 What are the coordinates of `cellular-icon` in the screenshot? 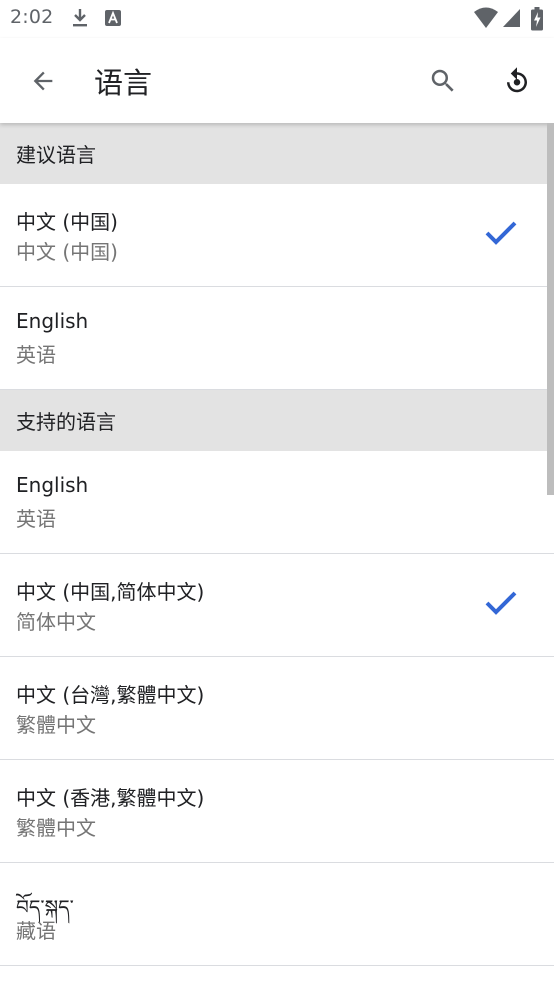 It's located at (511, 18).